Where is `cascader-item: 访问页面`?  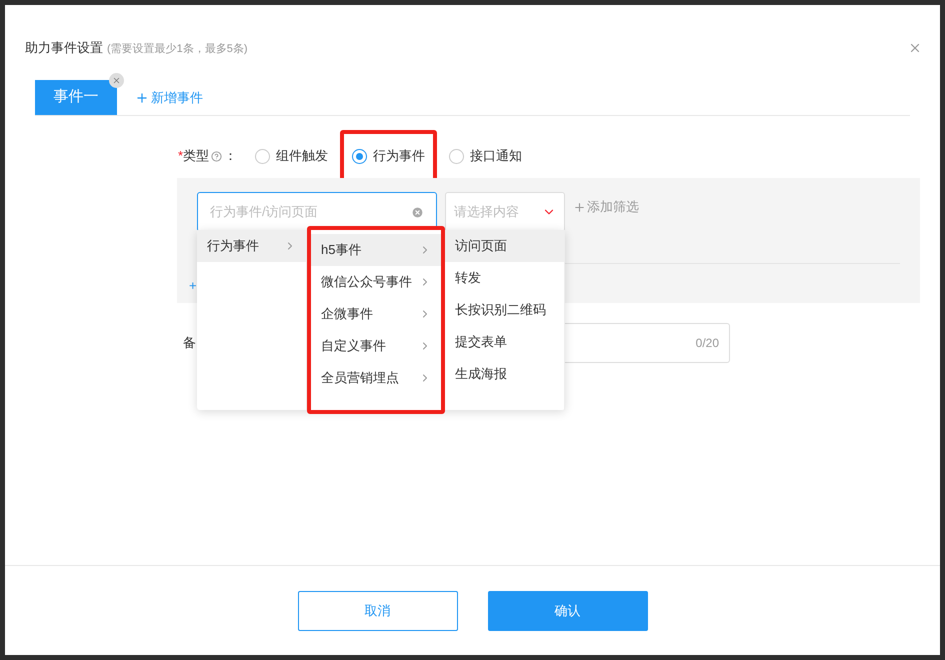
cascader-item: 访问页面 is located at coordinates (504, 246).